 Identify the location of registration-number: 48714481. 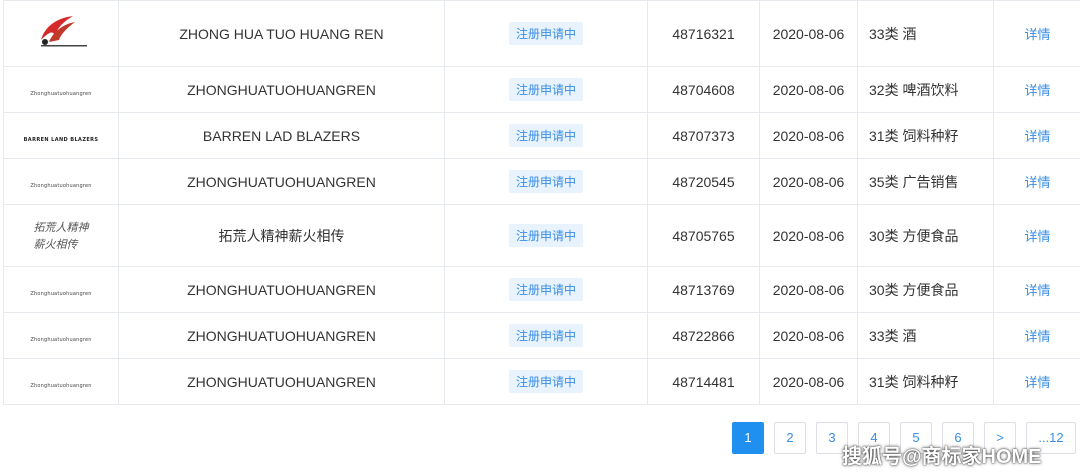
(703, 381).